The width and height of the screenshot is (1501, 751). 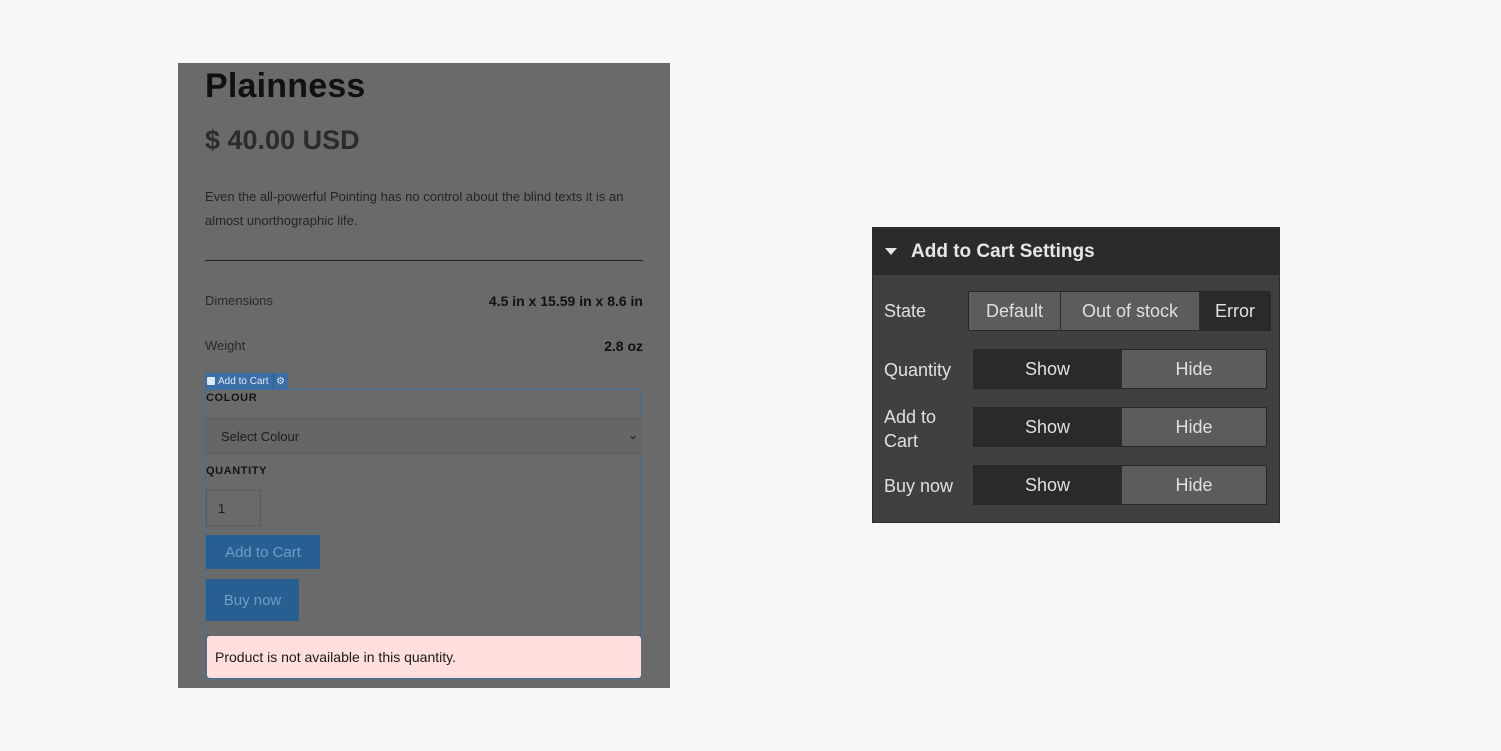 What do you see at coordinates (424, 303) in the screenshot?
I see `spec-row-dimensions: Dimensions 4.5 in x 15.59 in x 8.6 in` at bounding box center [424, 303].